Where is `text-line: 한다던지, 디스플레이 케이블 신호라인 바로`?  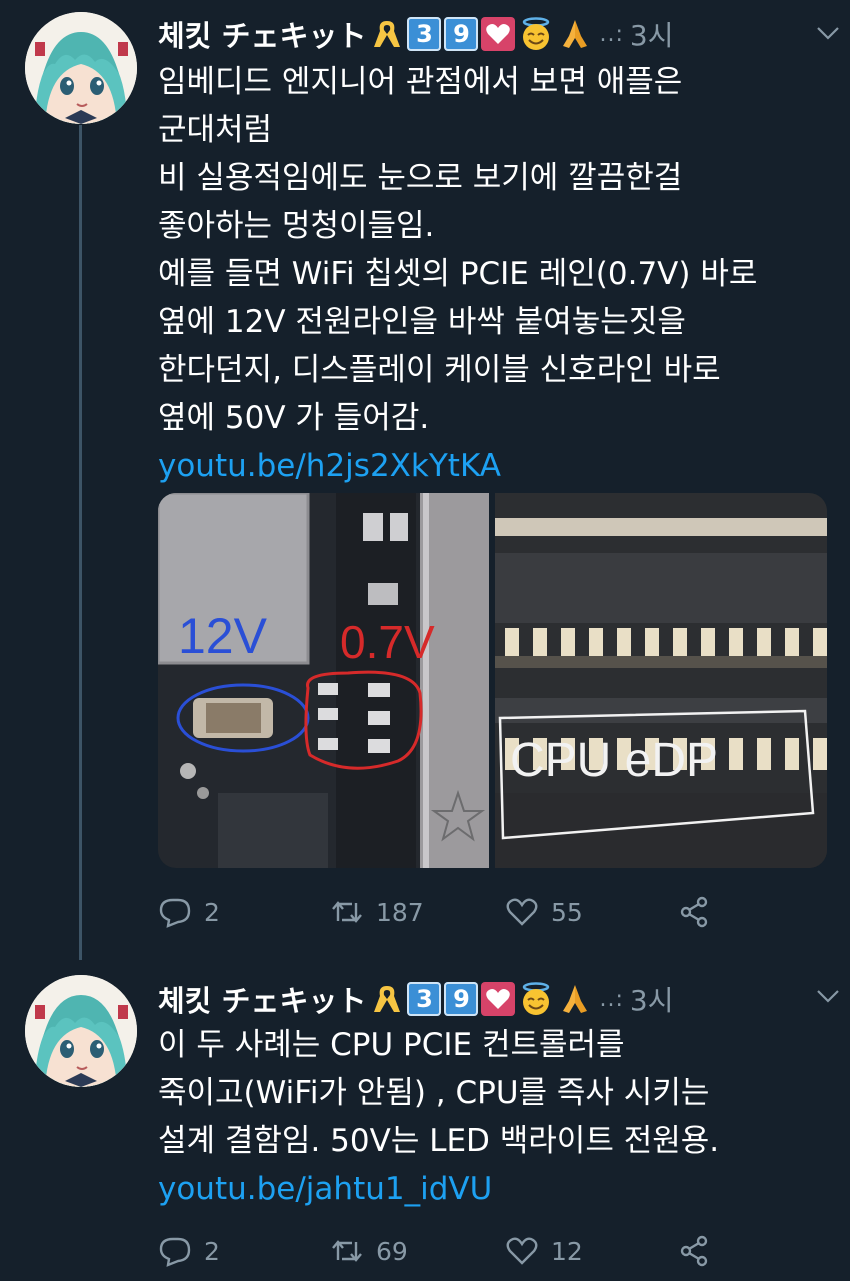 text-line: 한다던지, 디스플레이 케이블 신호라인 바로 is located at coordinates (439, 370).